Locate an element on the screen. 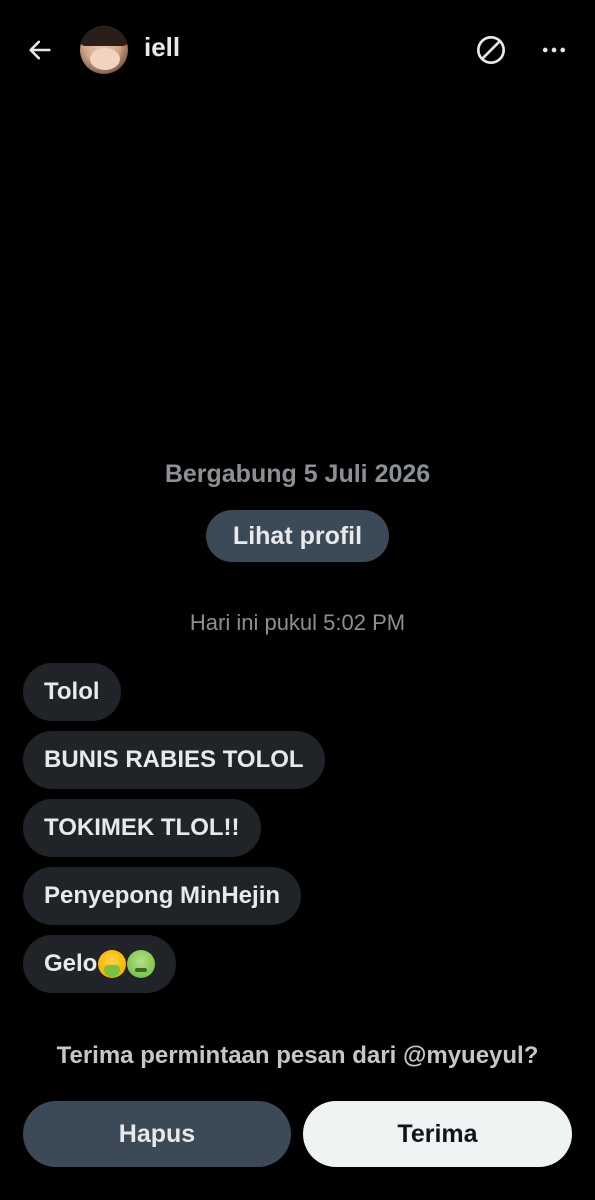 The height and width of the screenshot is (1200, 595). message-text: Penyepong MinHejin is located at coordinates (162, 895).